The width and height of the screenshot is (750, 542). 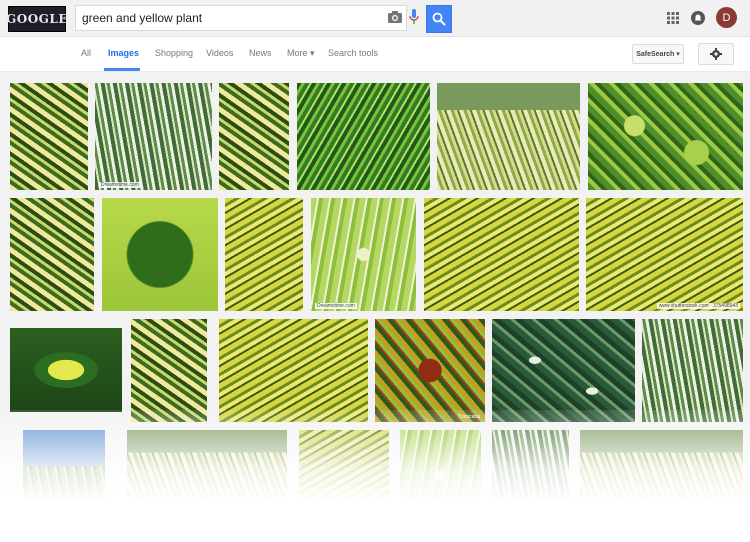 I want to click on avatar: D, so click(x=726, y=17).